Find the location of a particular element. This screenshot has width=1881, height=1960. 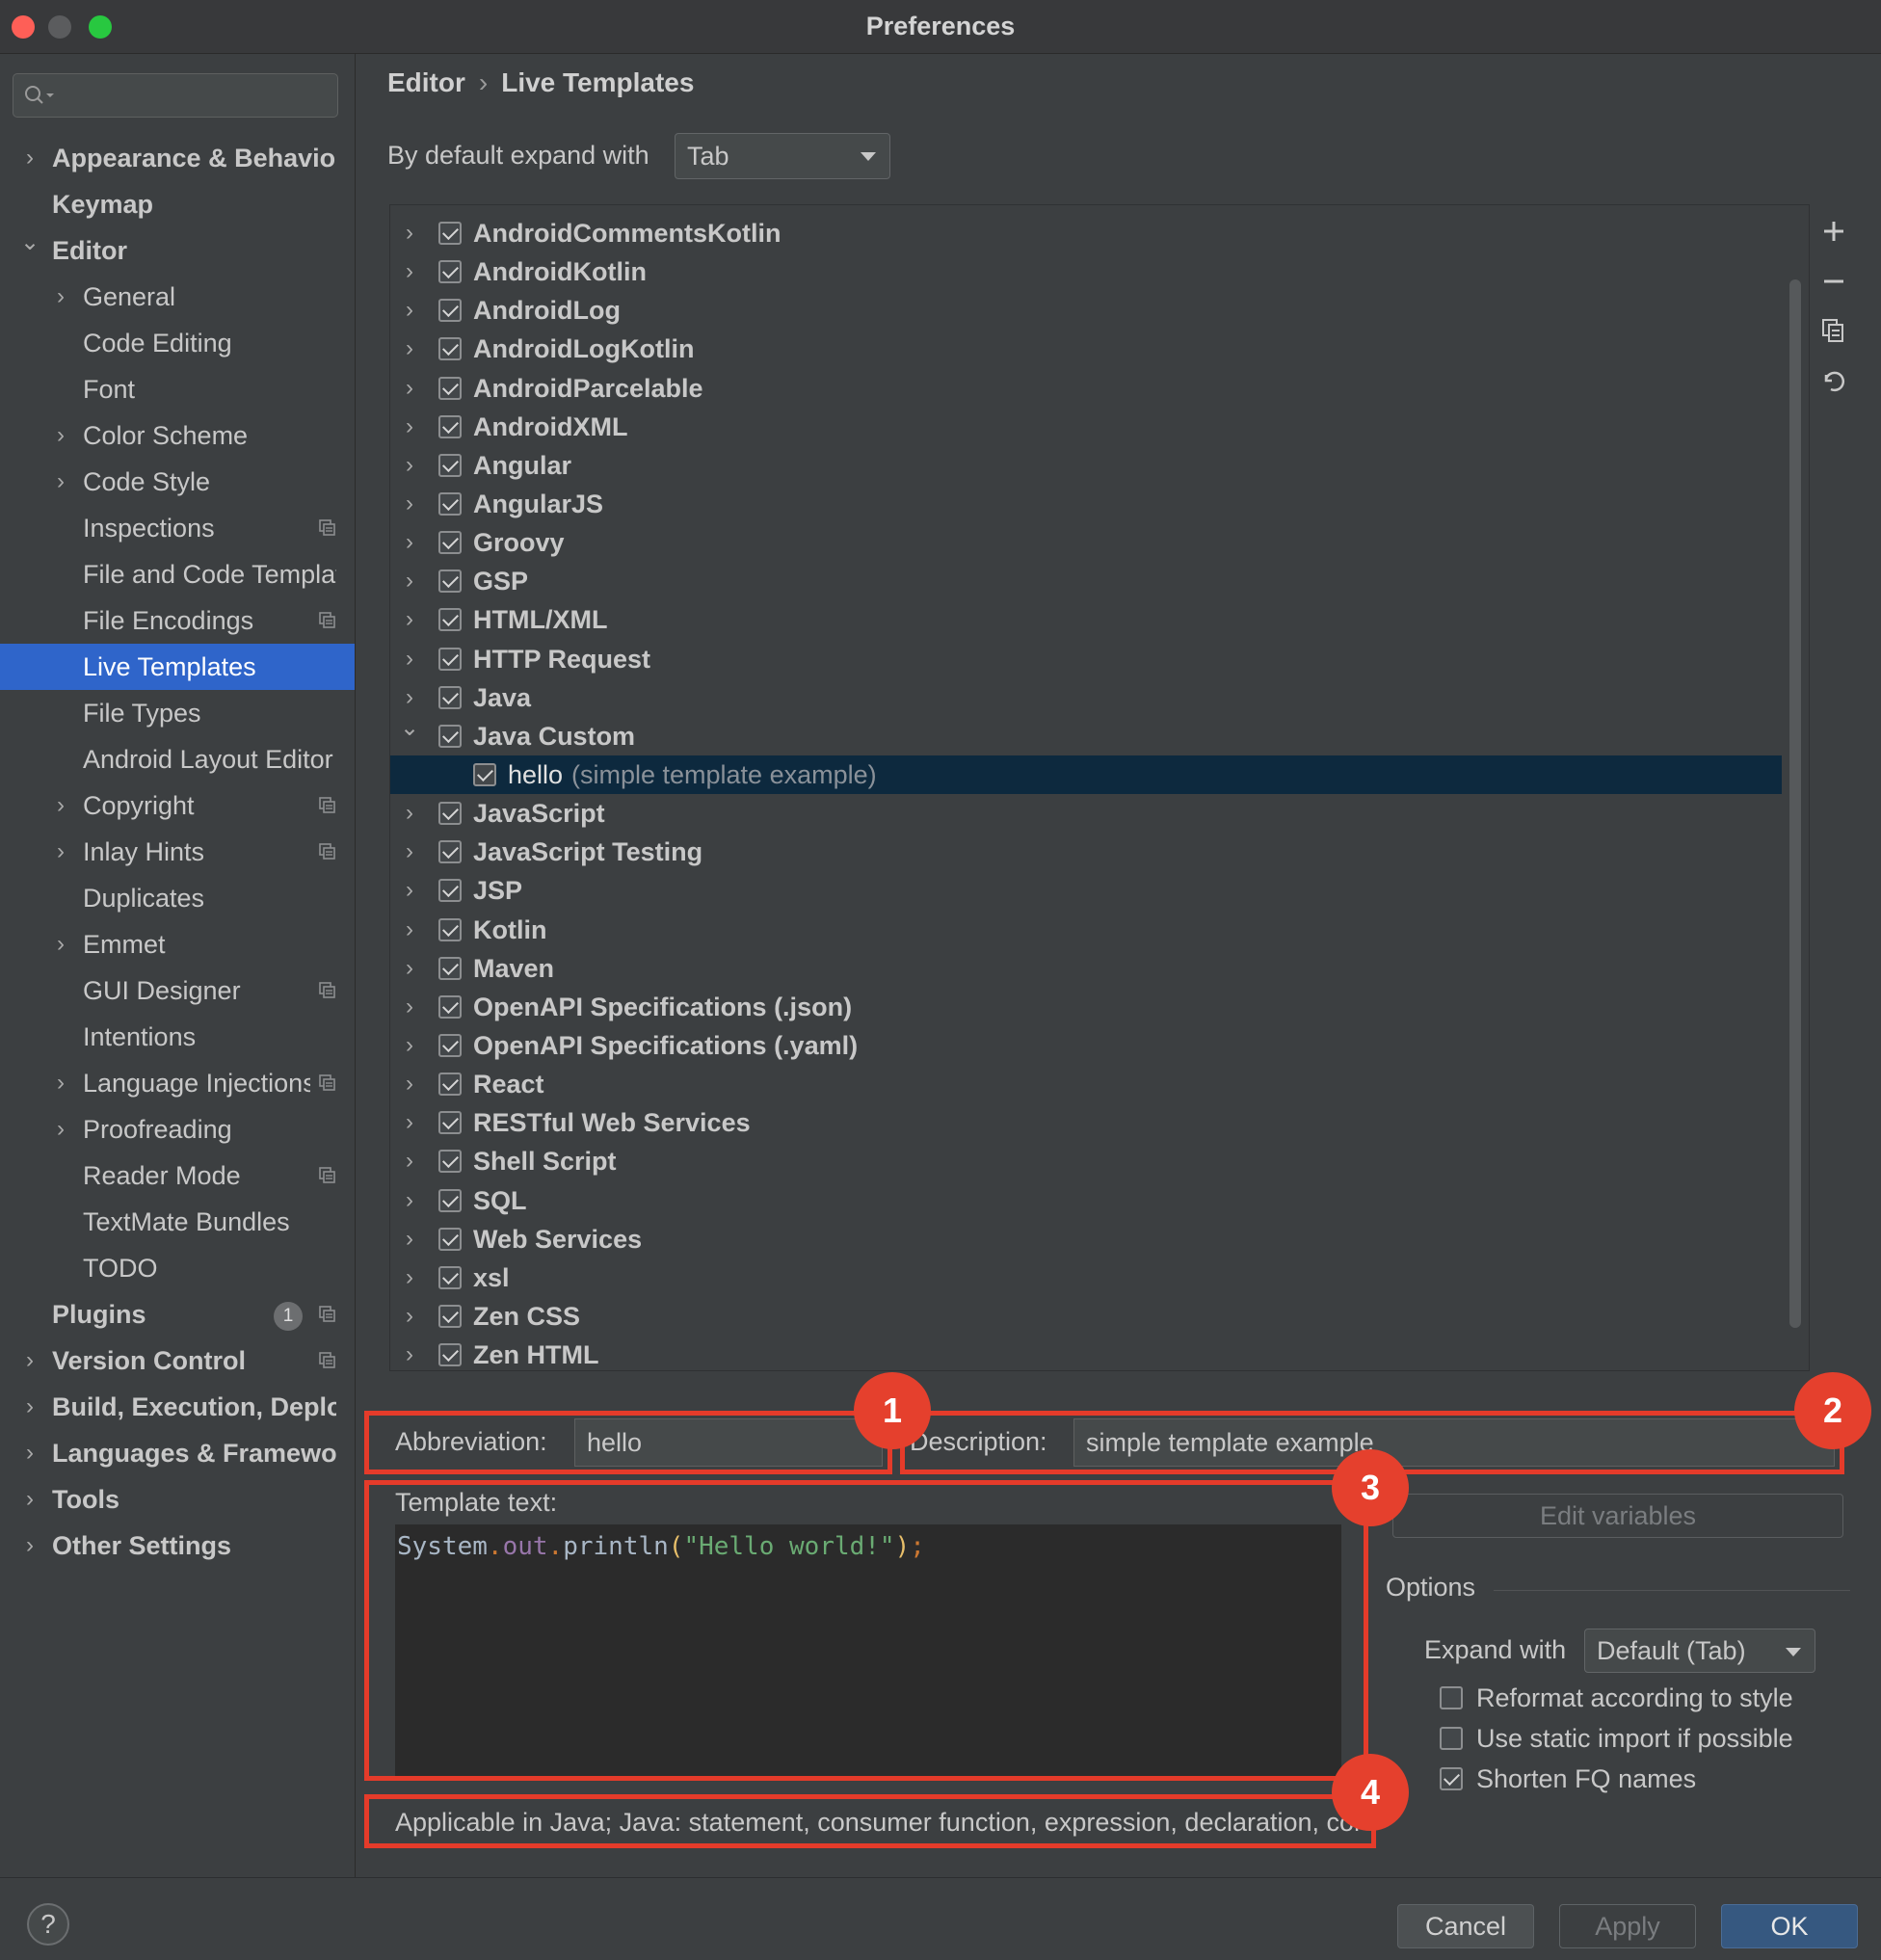

template-item-hello: hello (simple template example) is located at coordinates (1086, 774).